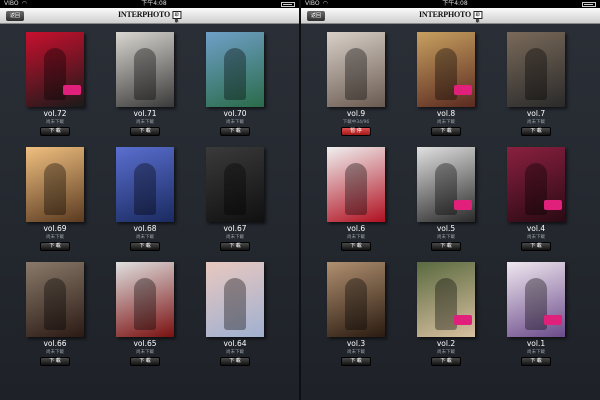 This screenshot has width=600, height=400. I want to click on volume-label: vol.68, so click(145, 228).